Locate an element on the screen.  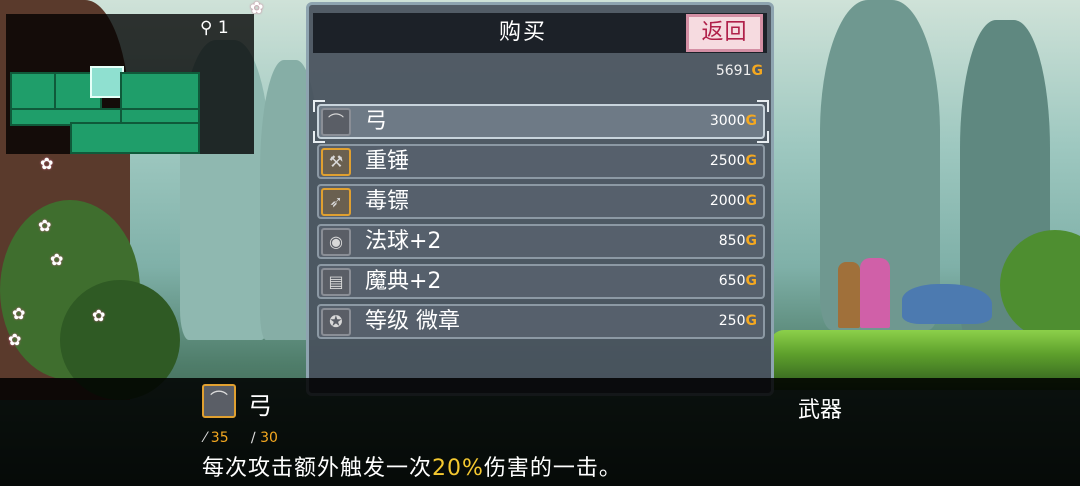
magic-stat-icon: ∕ is located at coordinates (253, 438).